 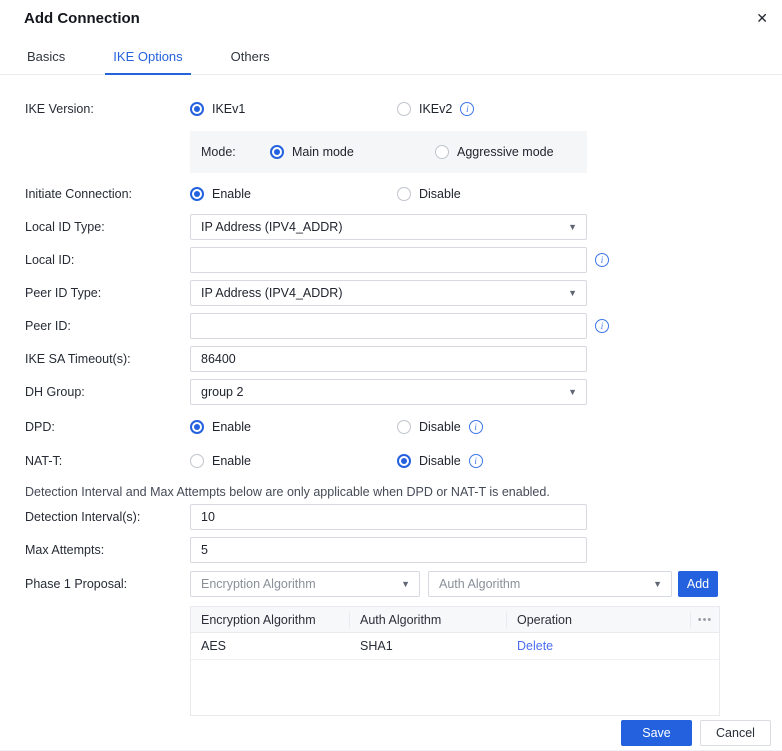 I want to click on local-id-input, so click(x=388, y=260).